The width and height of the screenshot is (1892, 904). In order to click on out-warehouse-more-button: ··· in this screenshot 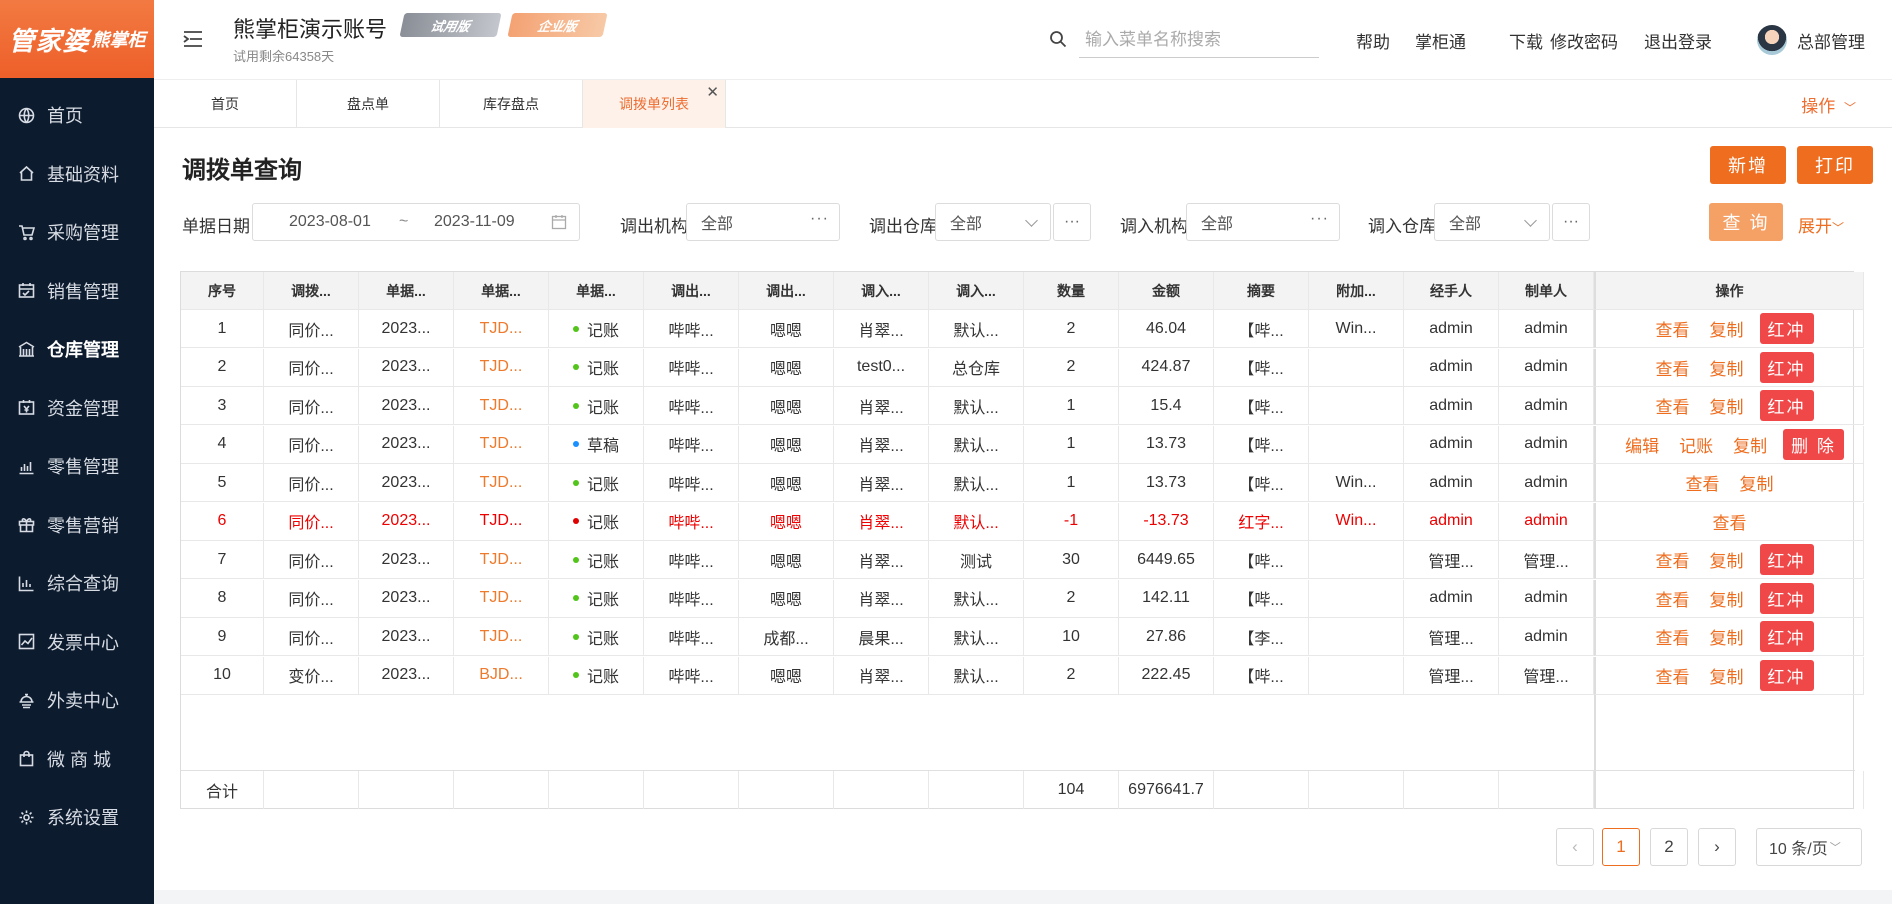, I will do `click(1072, 222)`.